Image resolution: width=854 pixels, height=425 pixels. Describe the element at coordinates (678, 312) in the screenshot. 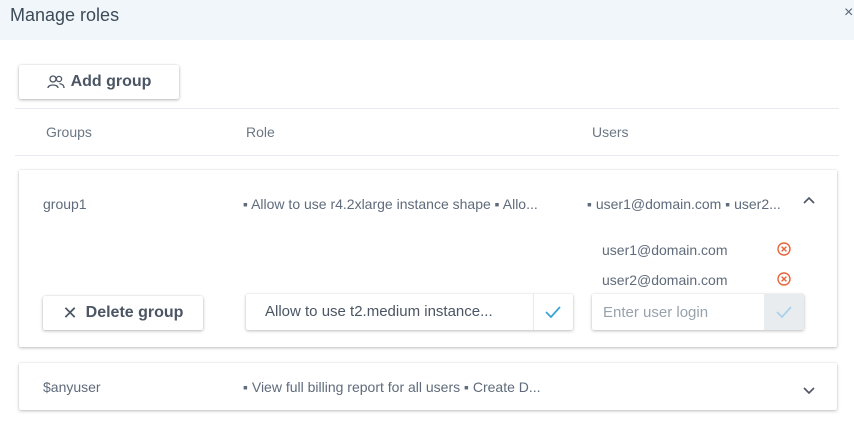

I see `user-login-input` at that location.